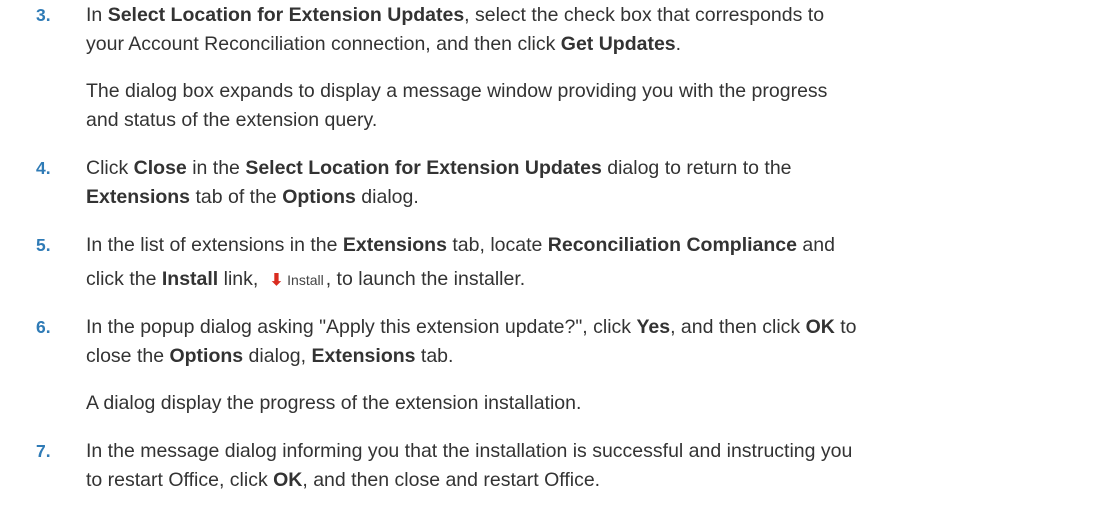 This screenshot has height=529, width=1115. I want to click on step-number: 4., so click(43, 168).